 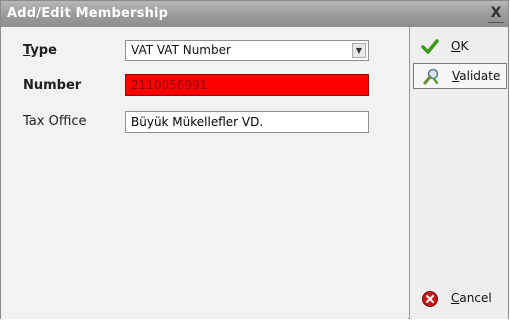 I want to click on cancel-icon, so click(x=430, y=299).